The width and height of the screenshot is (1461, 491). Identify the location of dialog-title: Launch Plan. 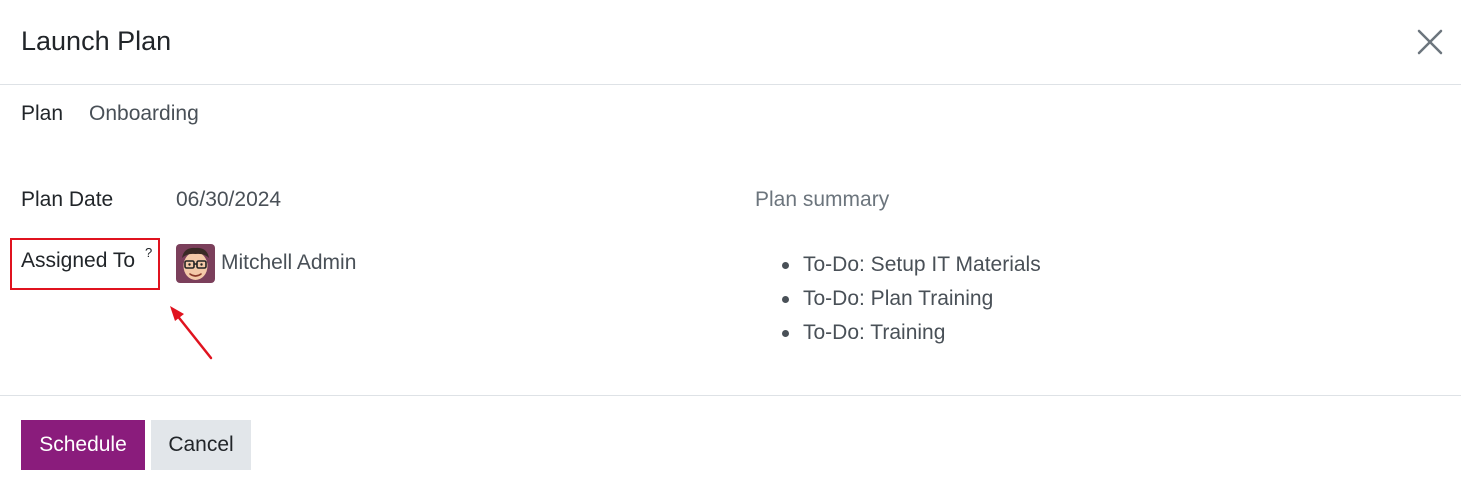
(96, 41).